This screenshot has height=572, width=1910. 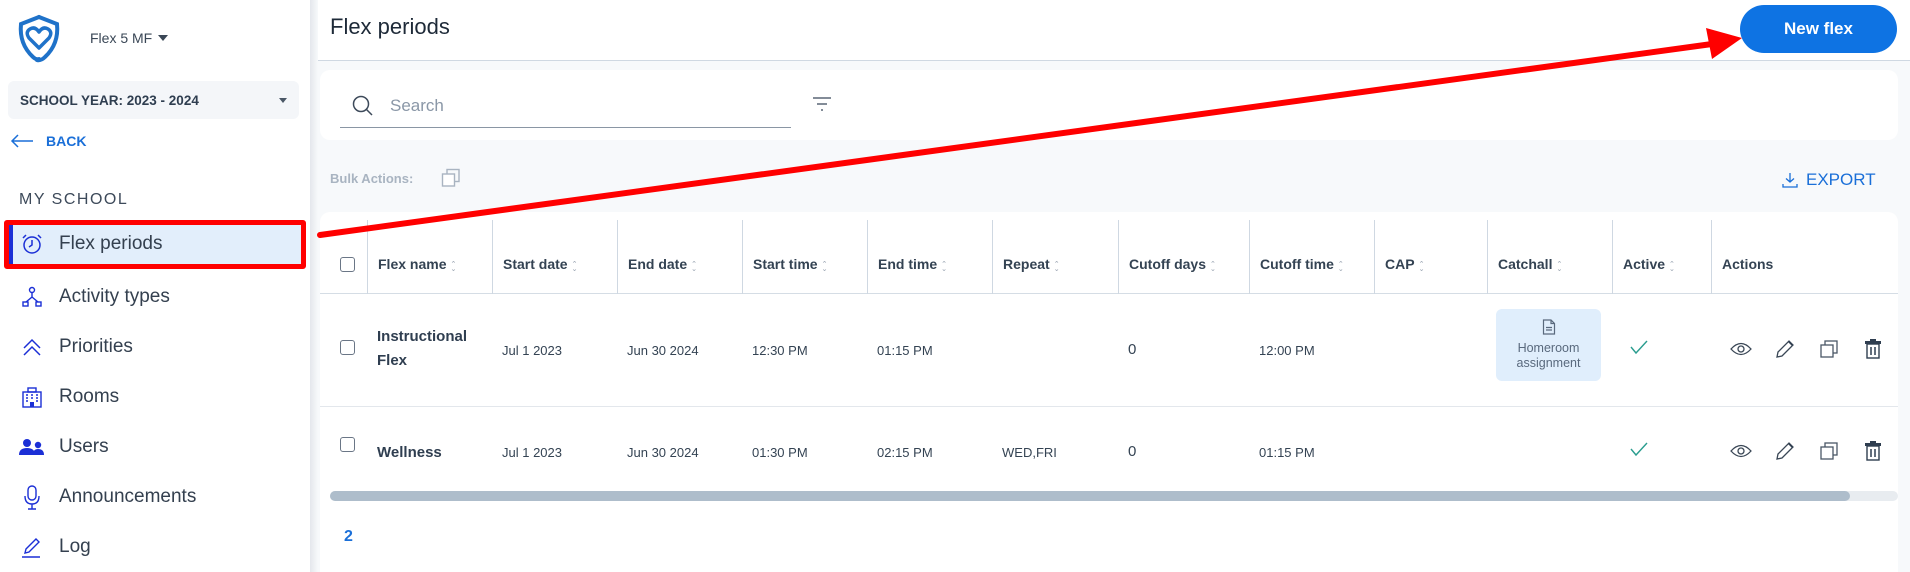 What do you see at coordinates (96, 346) in the screenshot?
I see `sidebar-item-label: Priorities` at bounding box center [96, 346].